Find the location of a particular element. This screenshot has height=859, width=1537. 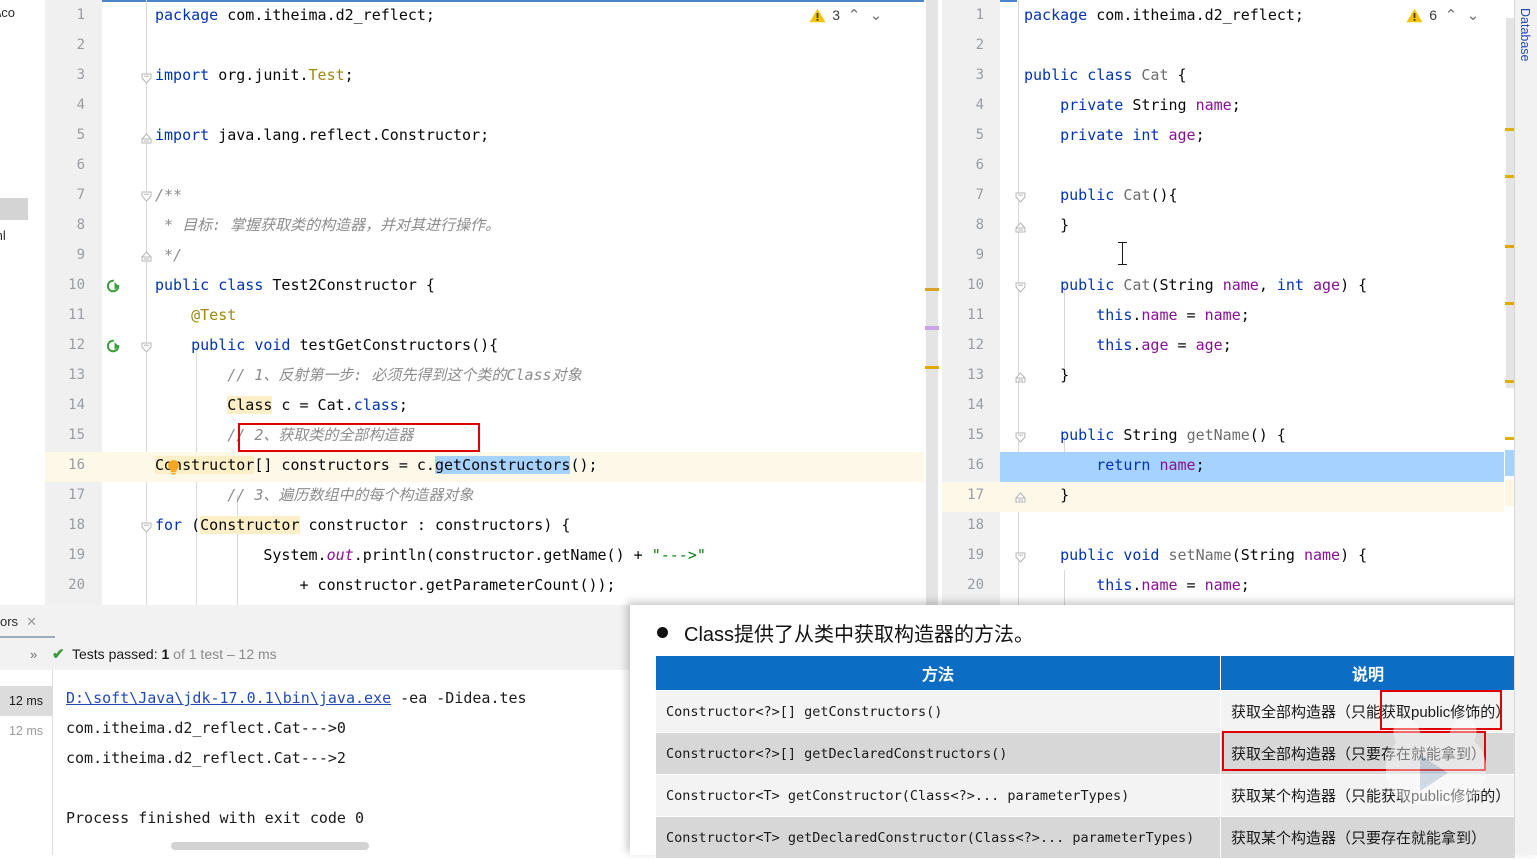

code-line: 3 public class Cat { is located at coordinates (1239, 75).